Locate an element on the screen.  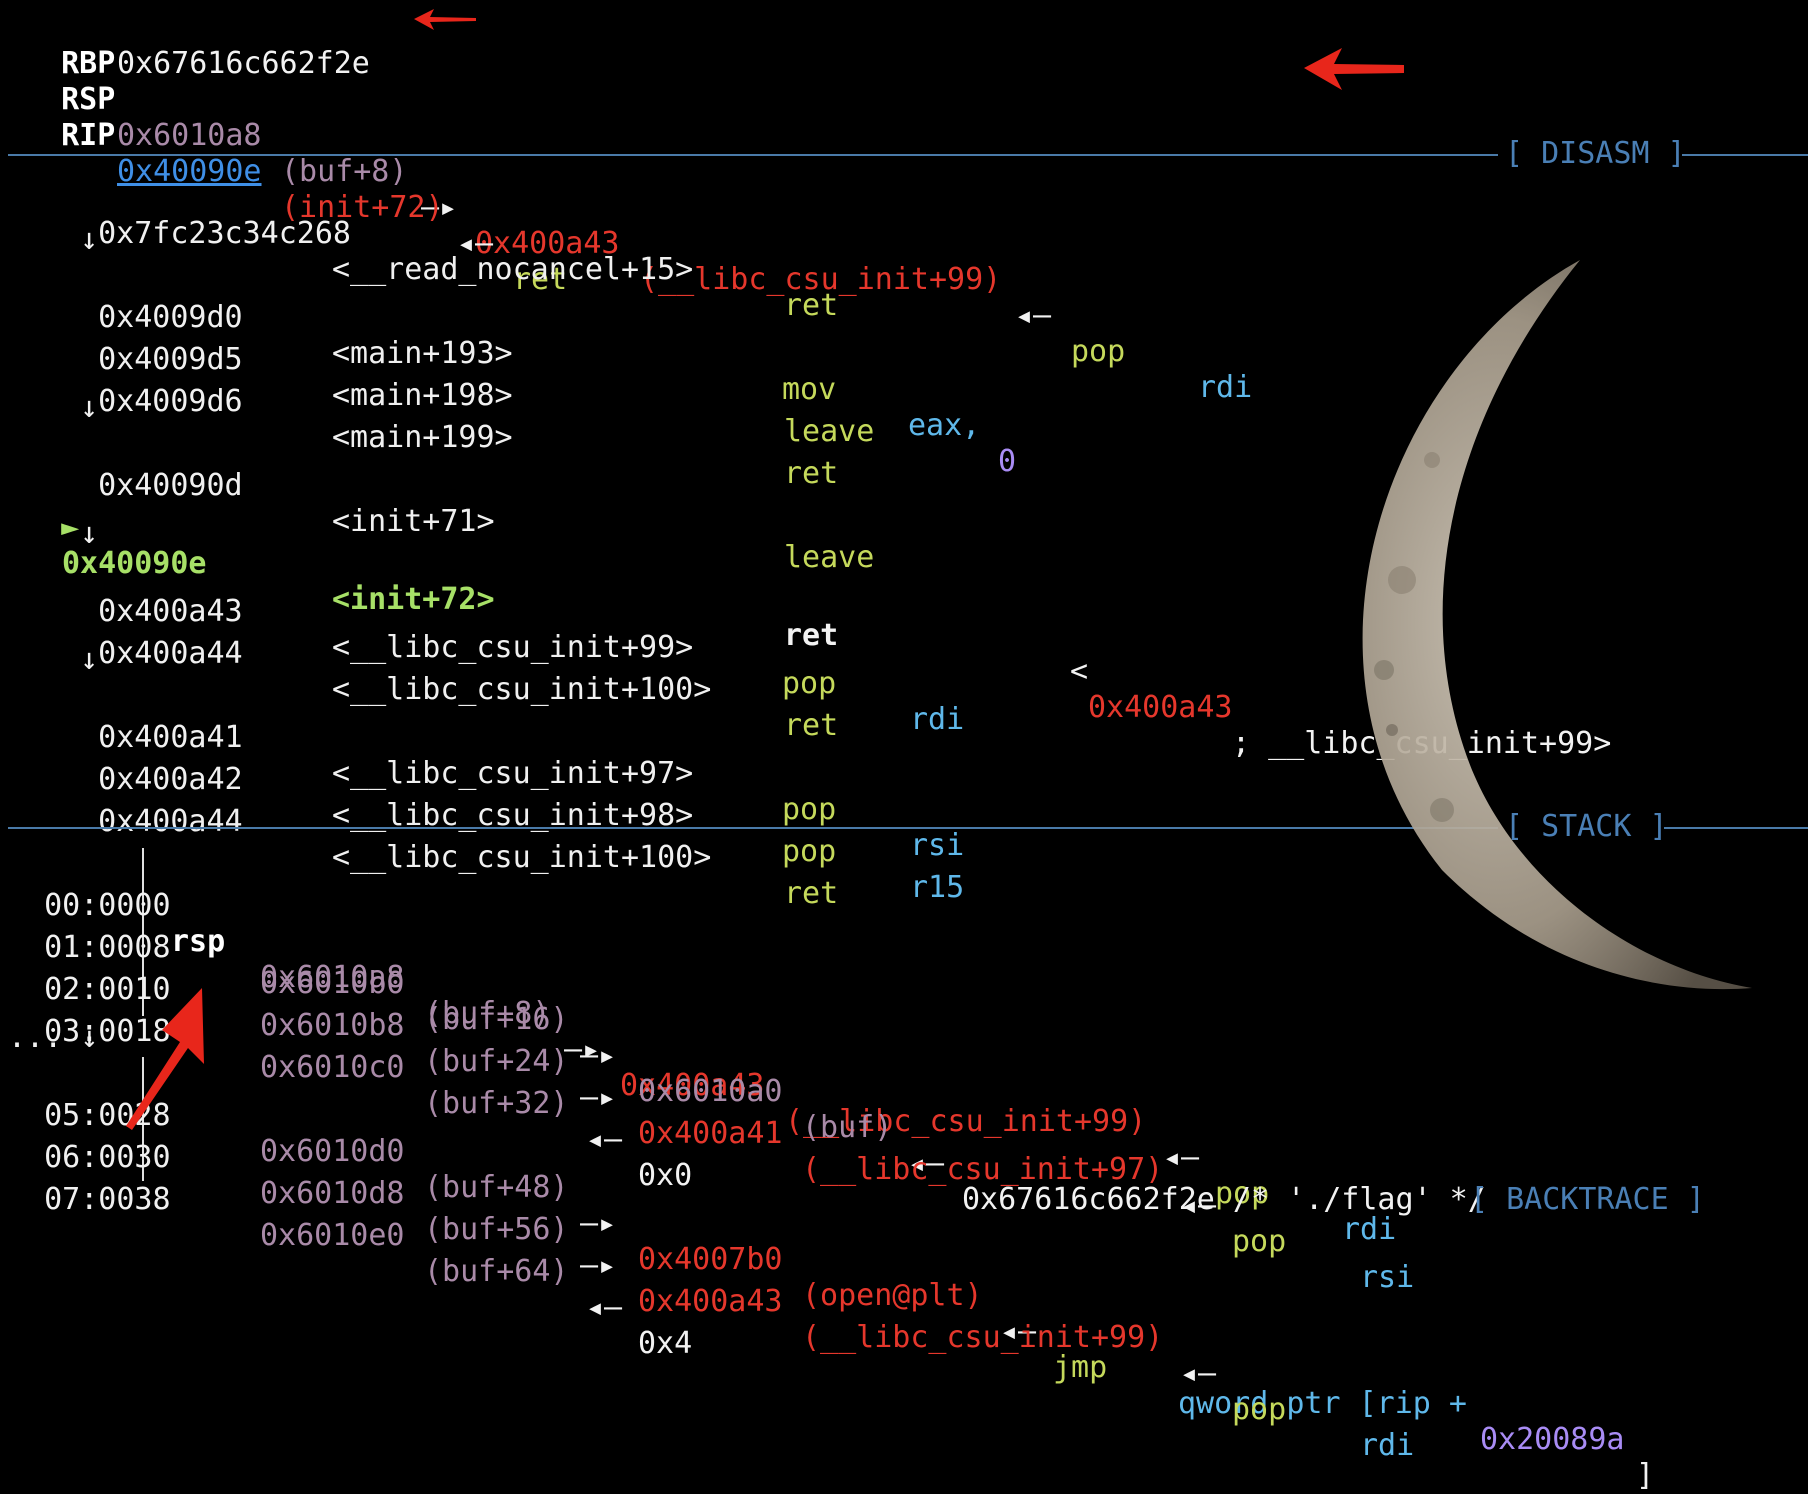
stack-target: 0x4007b0 is located at coordinates (710, 1259).